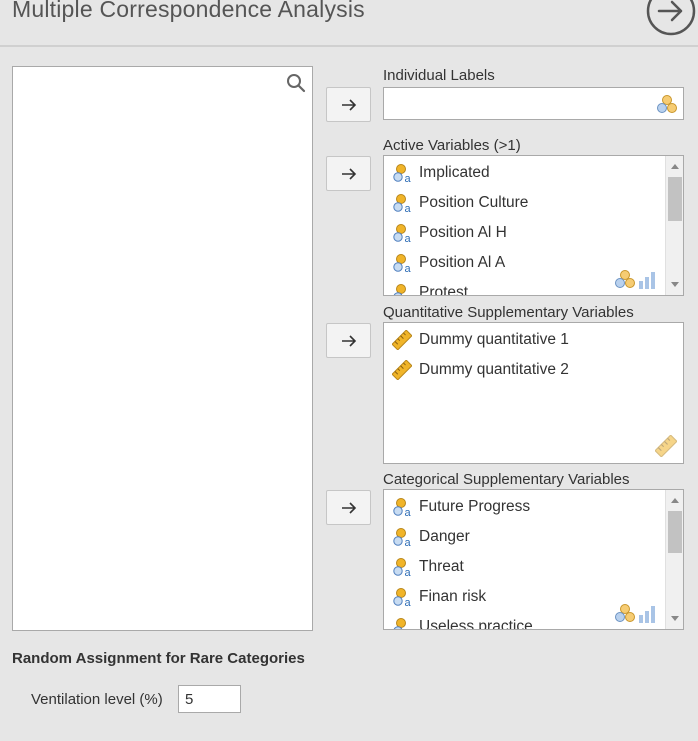 This screenshot has height=741, width=698. Describe the element at coordinates (349, 46) in the screenshot. I see `header-divider` at that location.